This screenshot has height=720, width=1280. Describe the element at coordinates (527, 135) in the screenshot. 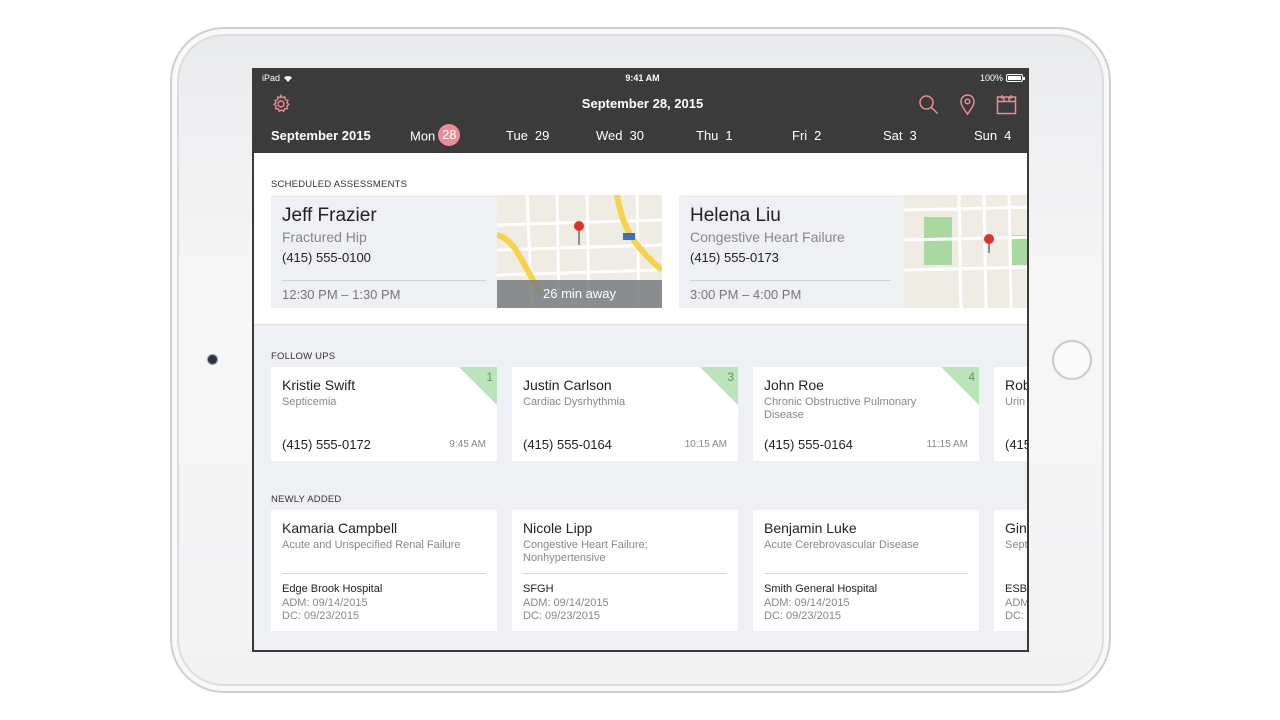

I see `day-tue: Tue 29` at that location.